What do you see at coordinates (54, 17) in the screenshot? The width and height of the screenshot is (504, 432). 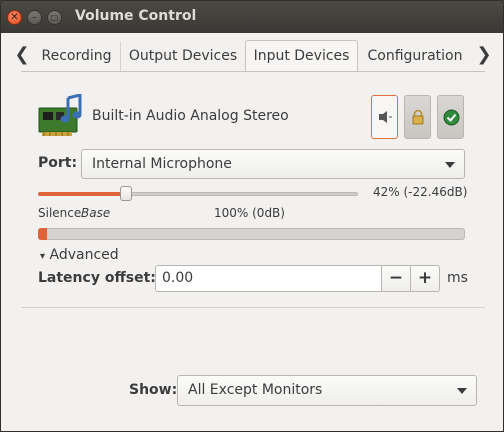 I see `maximize-window-button: □` at bounding box center [54, 17].